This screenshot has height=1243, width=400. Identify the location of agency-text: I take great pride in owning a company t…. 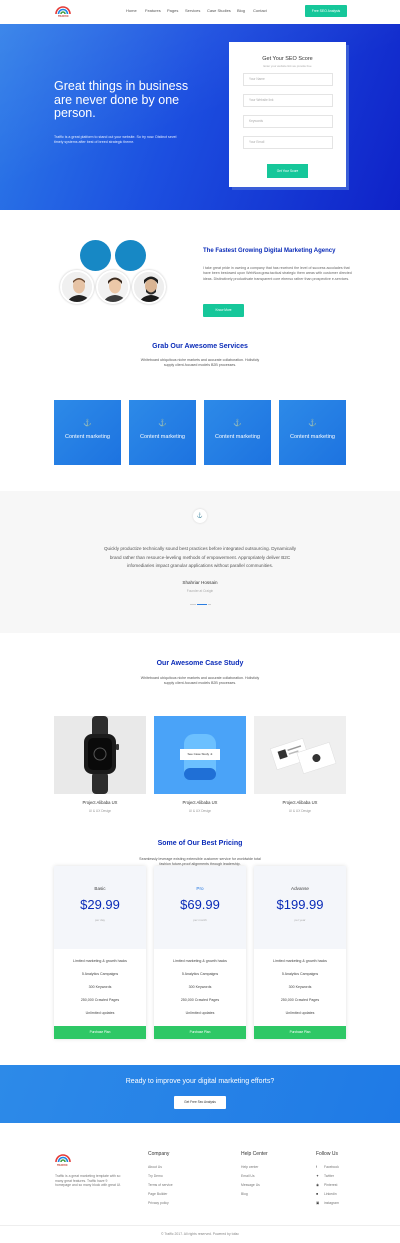
(277, 273).